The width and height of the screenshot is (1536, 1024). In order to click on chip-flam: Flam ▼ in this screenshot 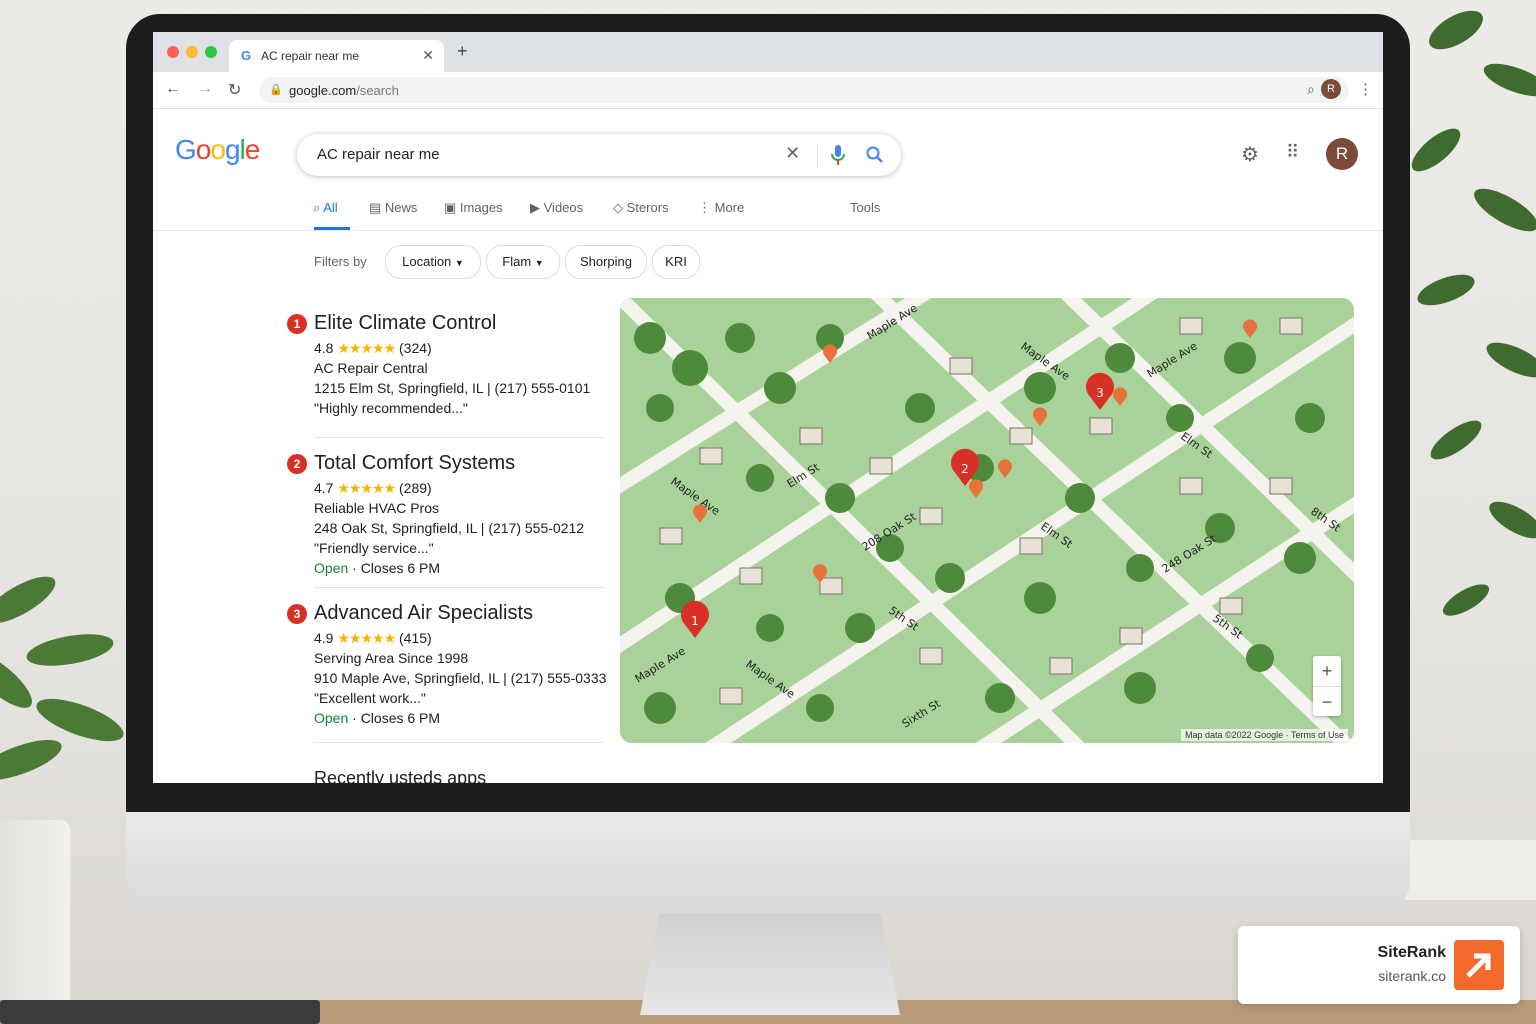, I will do `click(523, 262)`.